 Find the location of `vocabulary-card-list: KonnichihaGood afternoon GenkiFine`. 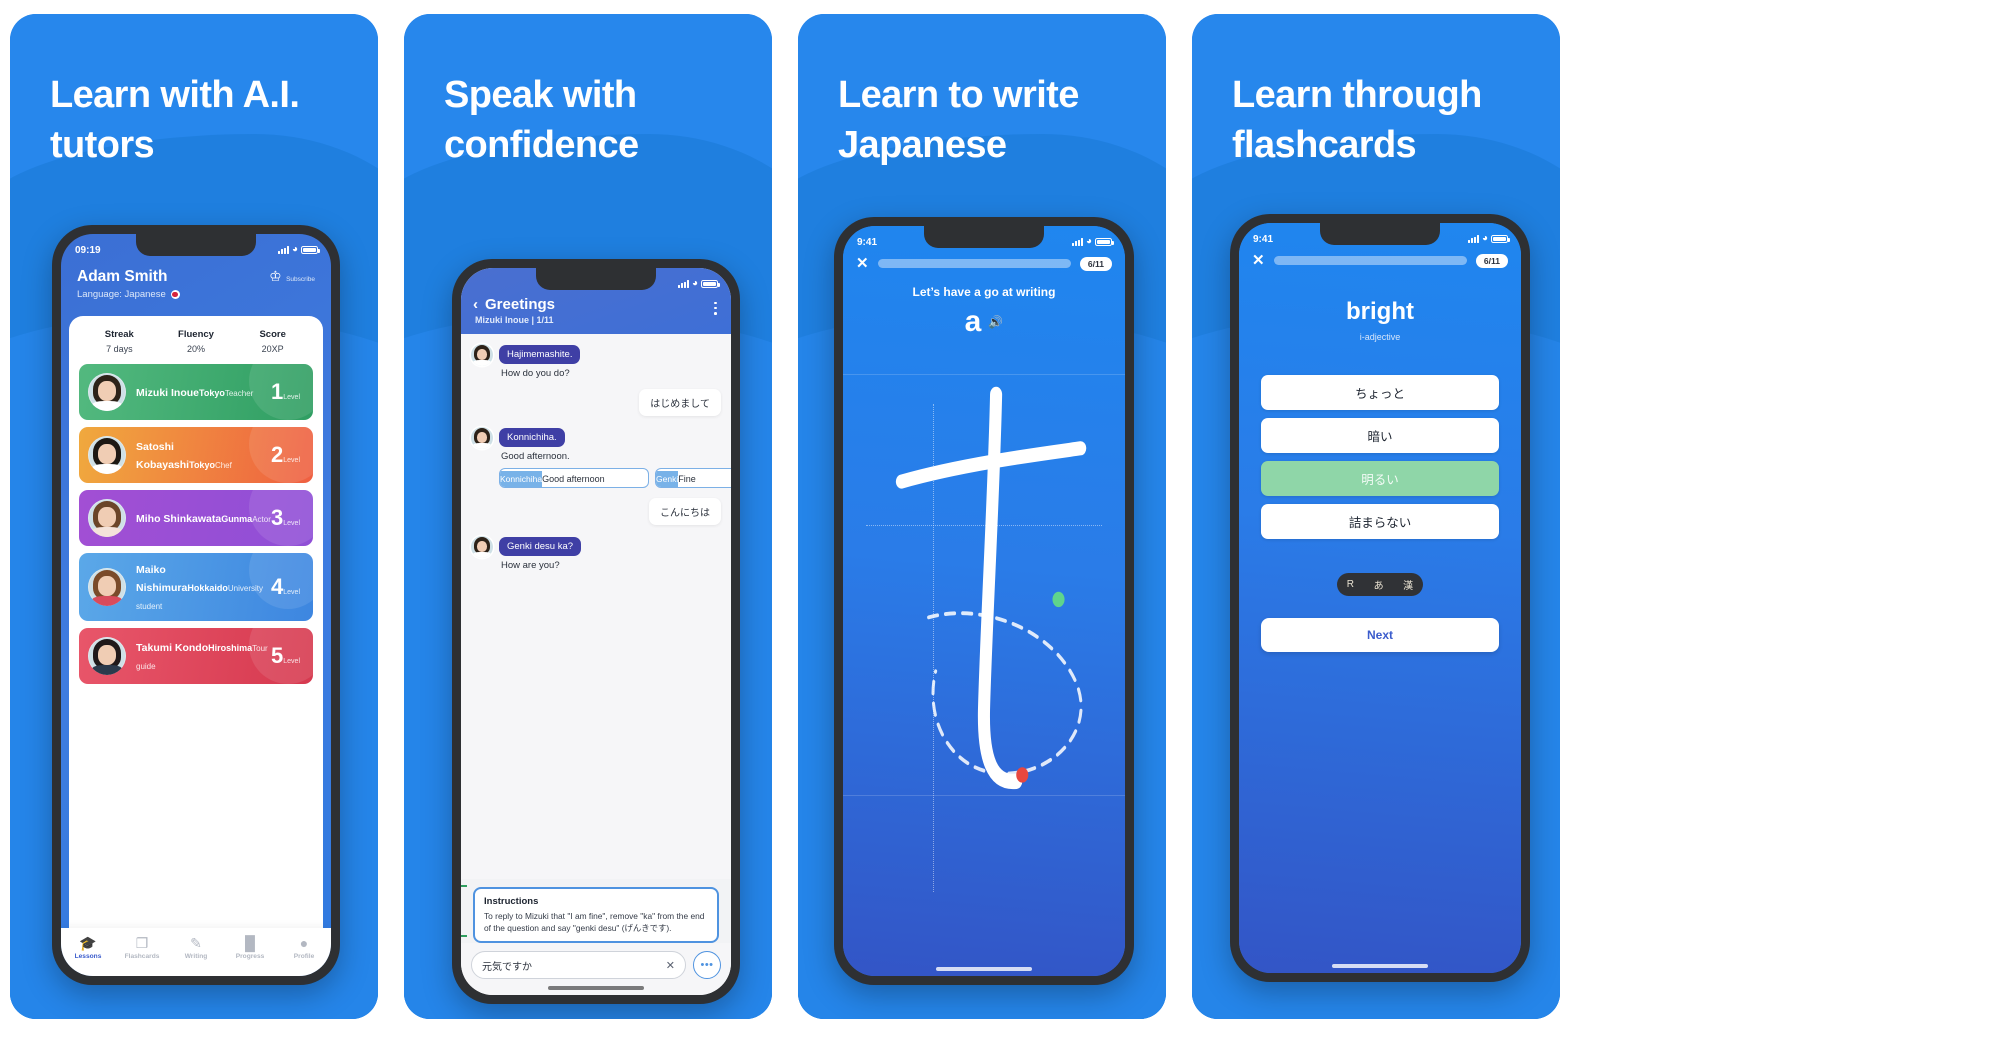

vocabulary-card-list: KonnichihaGood afternoon GenkiFine is located at coordinates (615, 478).